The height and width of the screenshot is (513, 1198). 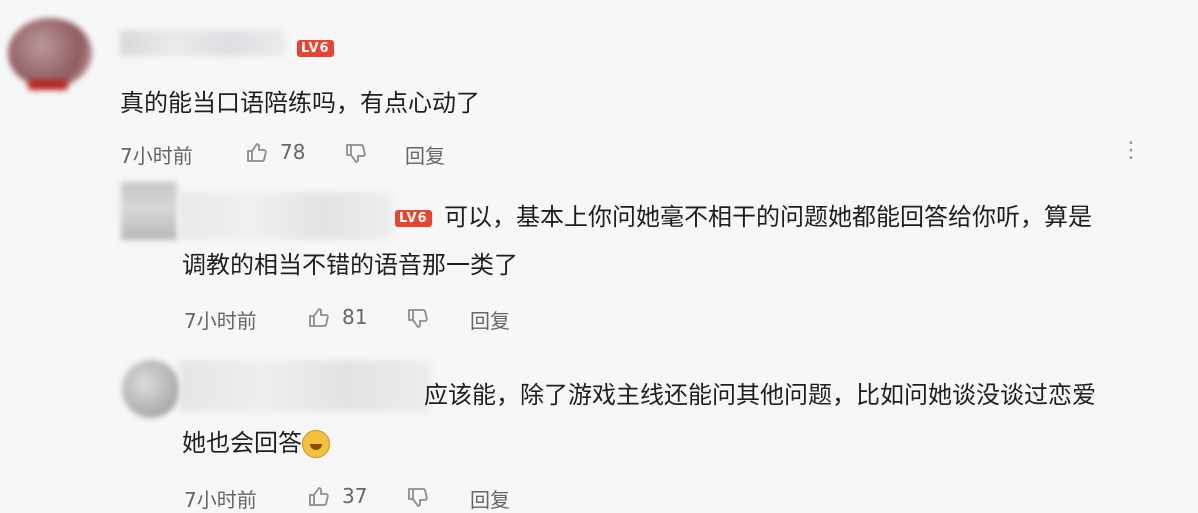 What do you see at coordinates (768, 217) in the screenshot?
I see `comment-text-line1: 可以，基本上你问她毫不相干的问题她都能回答给你听，算是` at bounding box center [768, 217].